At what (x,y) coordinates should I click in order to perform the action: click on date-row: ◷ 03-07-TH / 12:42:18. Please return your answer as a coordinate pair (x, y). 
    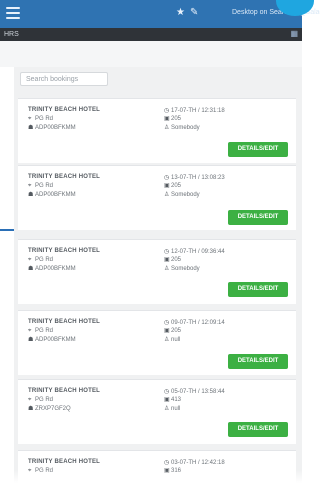
    Looking at the image, I should click on (194, 463).